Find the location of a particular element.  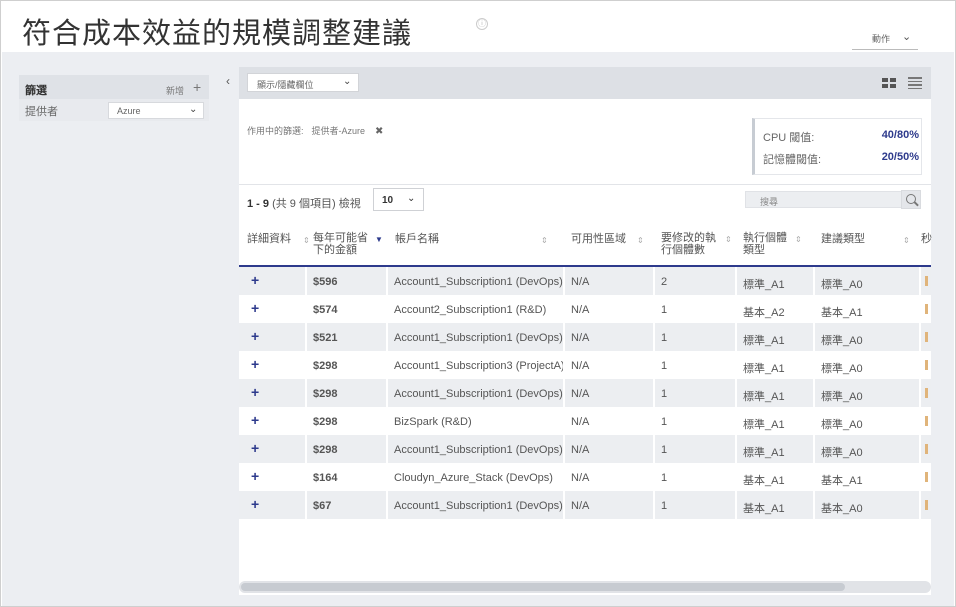

view-label: 檢視 is located at coordinates (349, 204).